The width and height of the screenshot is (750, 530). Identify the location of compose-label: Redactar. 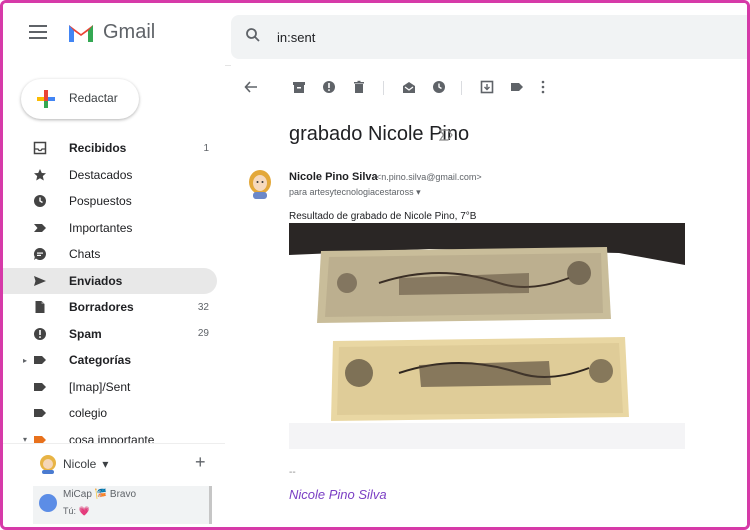
(93, 98).